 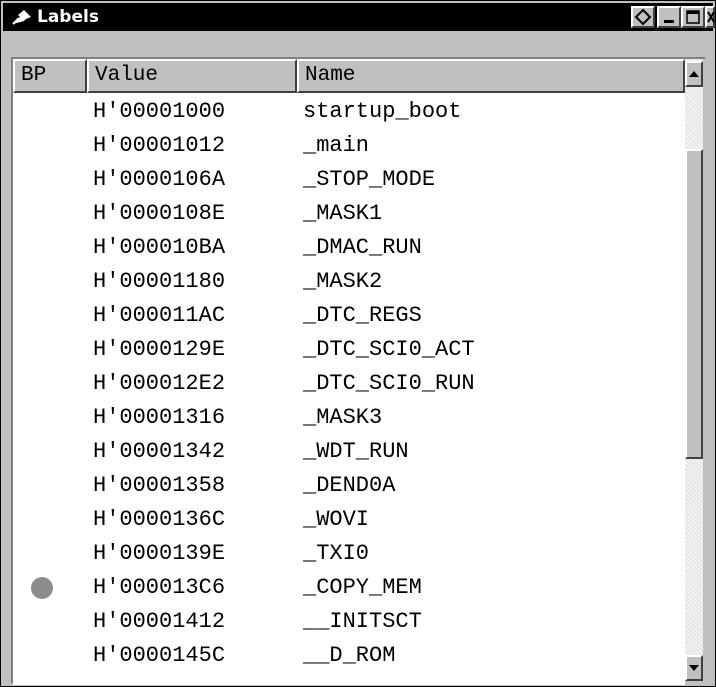 I want to click on close-icon, so click(x=711, y=17).